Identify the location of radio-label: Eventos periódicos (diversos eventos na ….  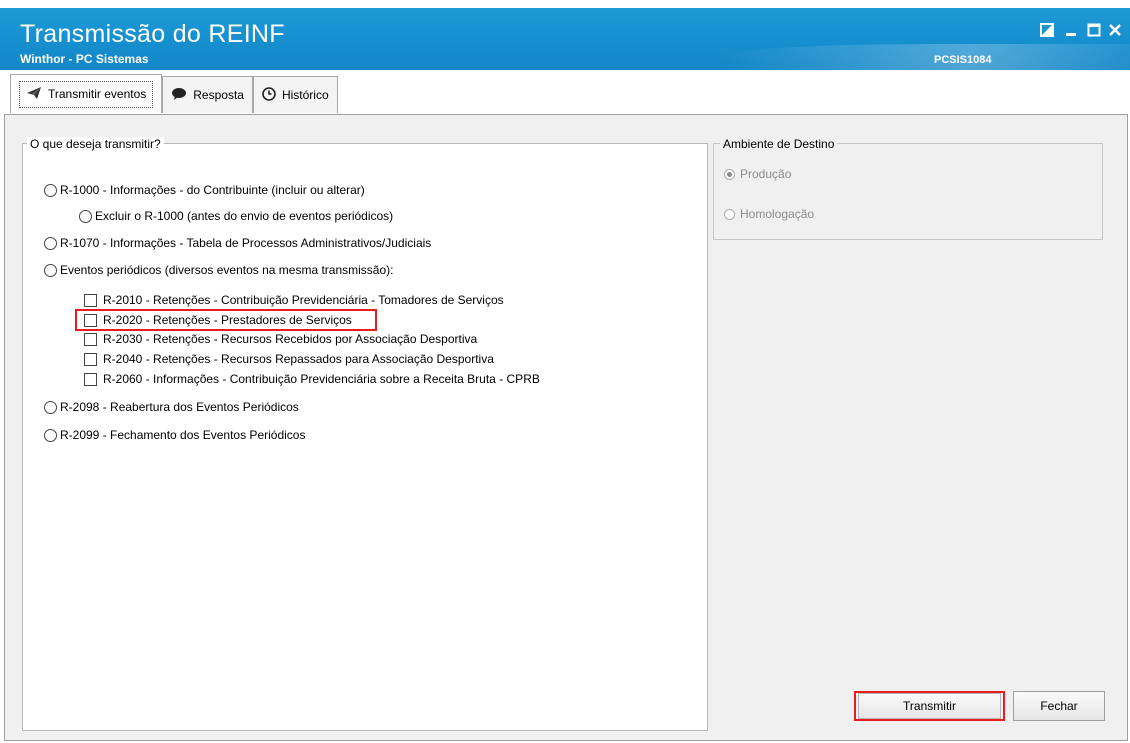
(227, 270).